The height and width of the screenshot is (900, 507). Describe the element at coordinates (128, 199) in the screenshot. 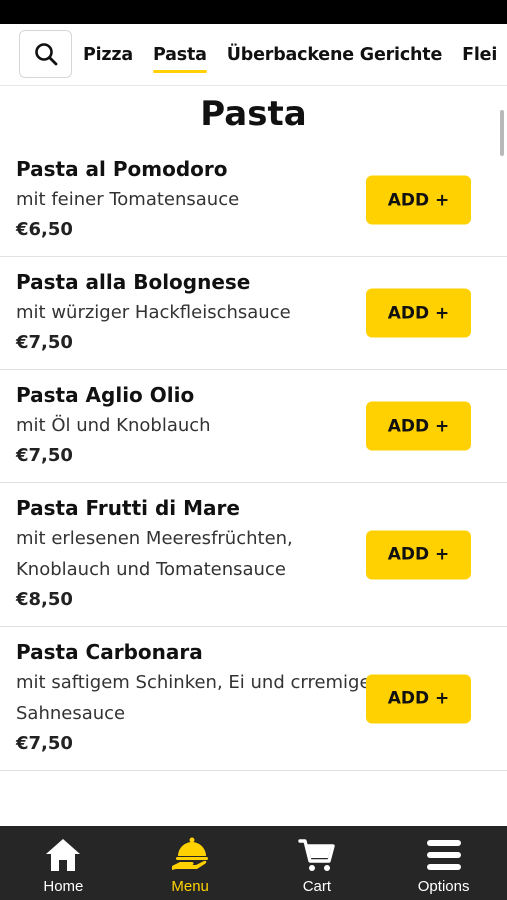

I see `item-description: mit feiner Tomatensauce` at that location.